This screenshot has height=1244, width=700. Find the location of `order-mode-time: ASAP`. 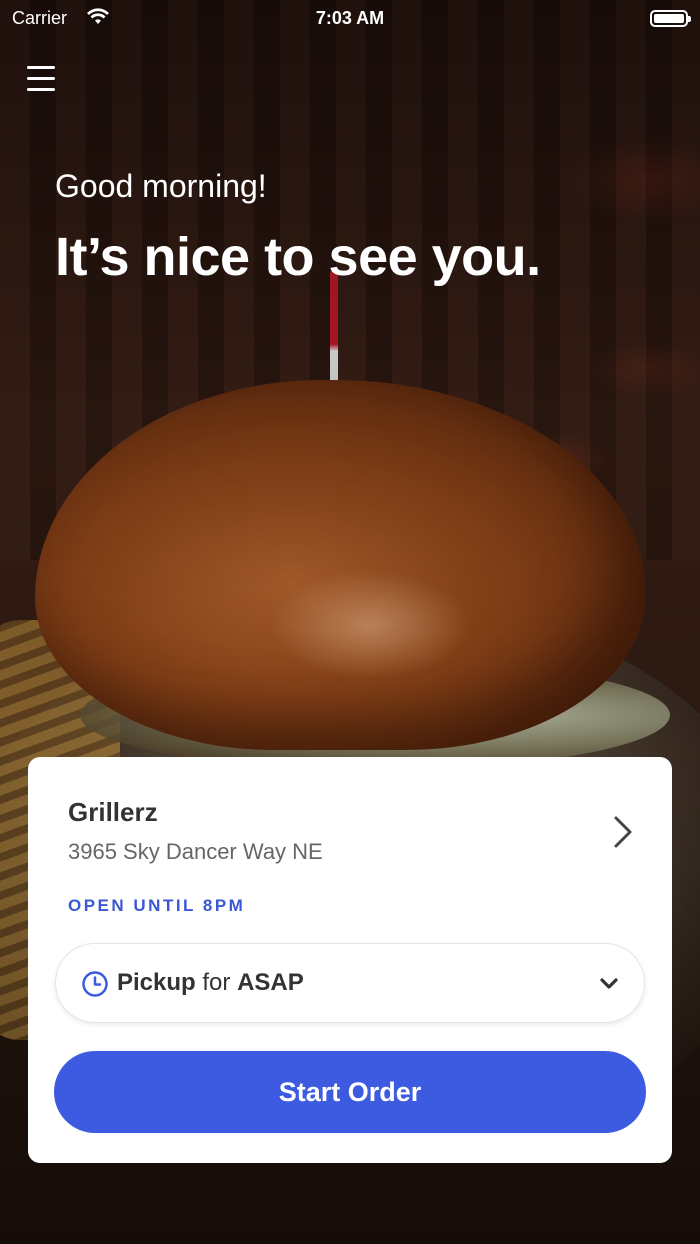

order-mode-time: ASAP is located at coordinates (270, 982).